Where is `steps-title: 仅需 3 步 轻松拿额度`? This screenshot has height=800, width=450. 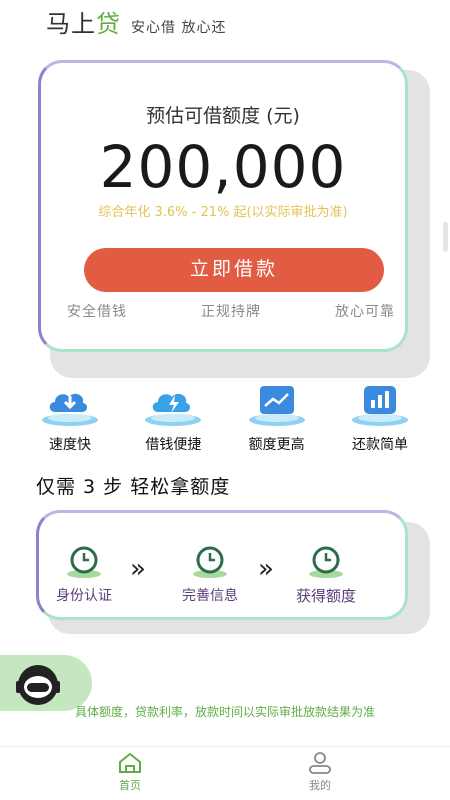 steps-title: 仅需 3 步 轻松拿额度 is located at coordinates (133, 487).